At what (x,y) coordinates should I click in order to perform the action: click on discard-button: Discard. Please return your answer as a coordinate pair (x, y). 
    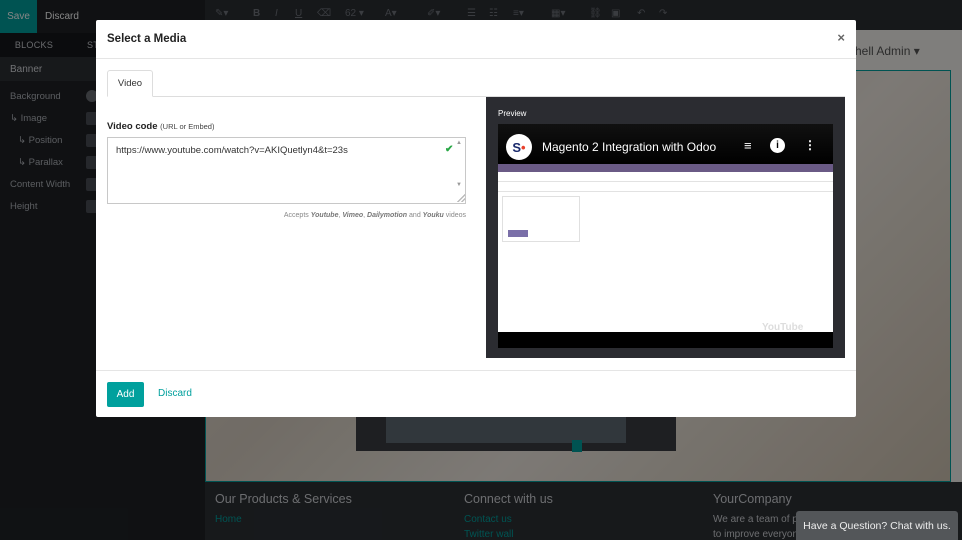
    Looking at the image, I should click on (175, 393).